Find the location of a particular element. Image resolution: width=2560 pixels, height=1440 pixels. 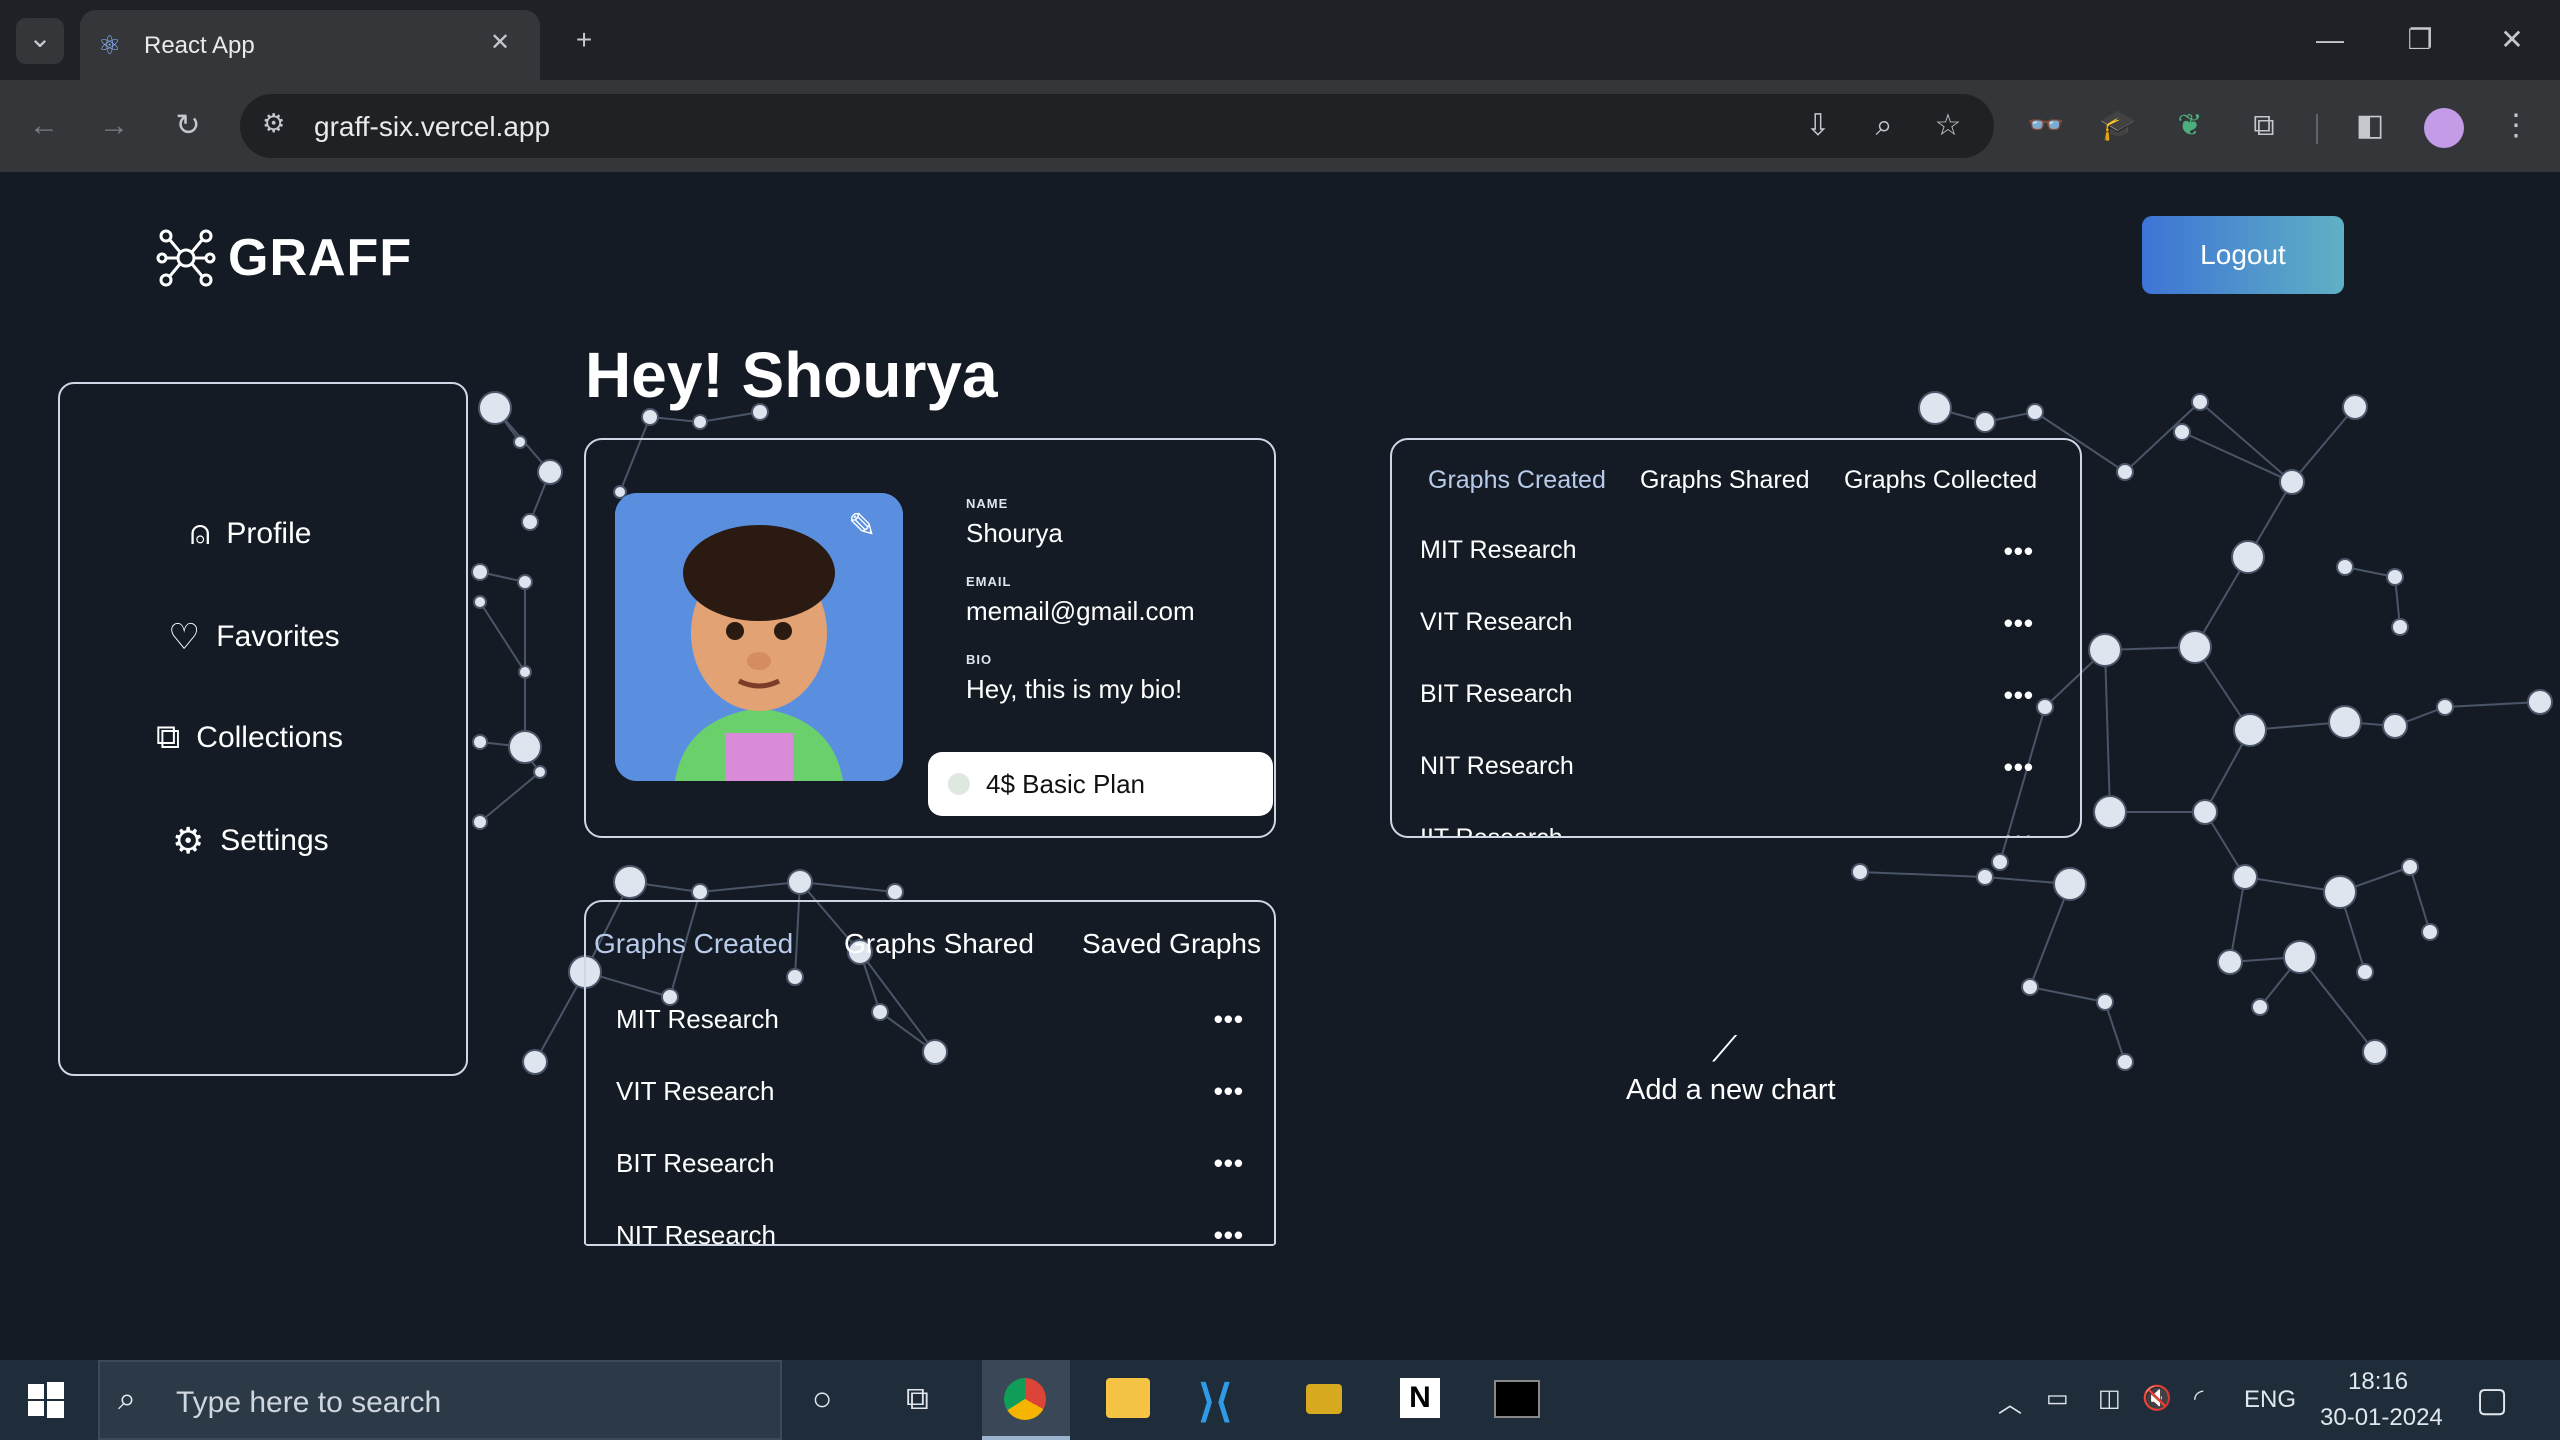

sidebar-item-profile: ⍝ Profile is located at coordinates (250, 533).